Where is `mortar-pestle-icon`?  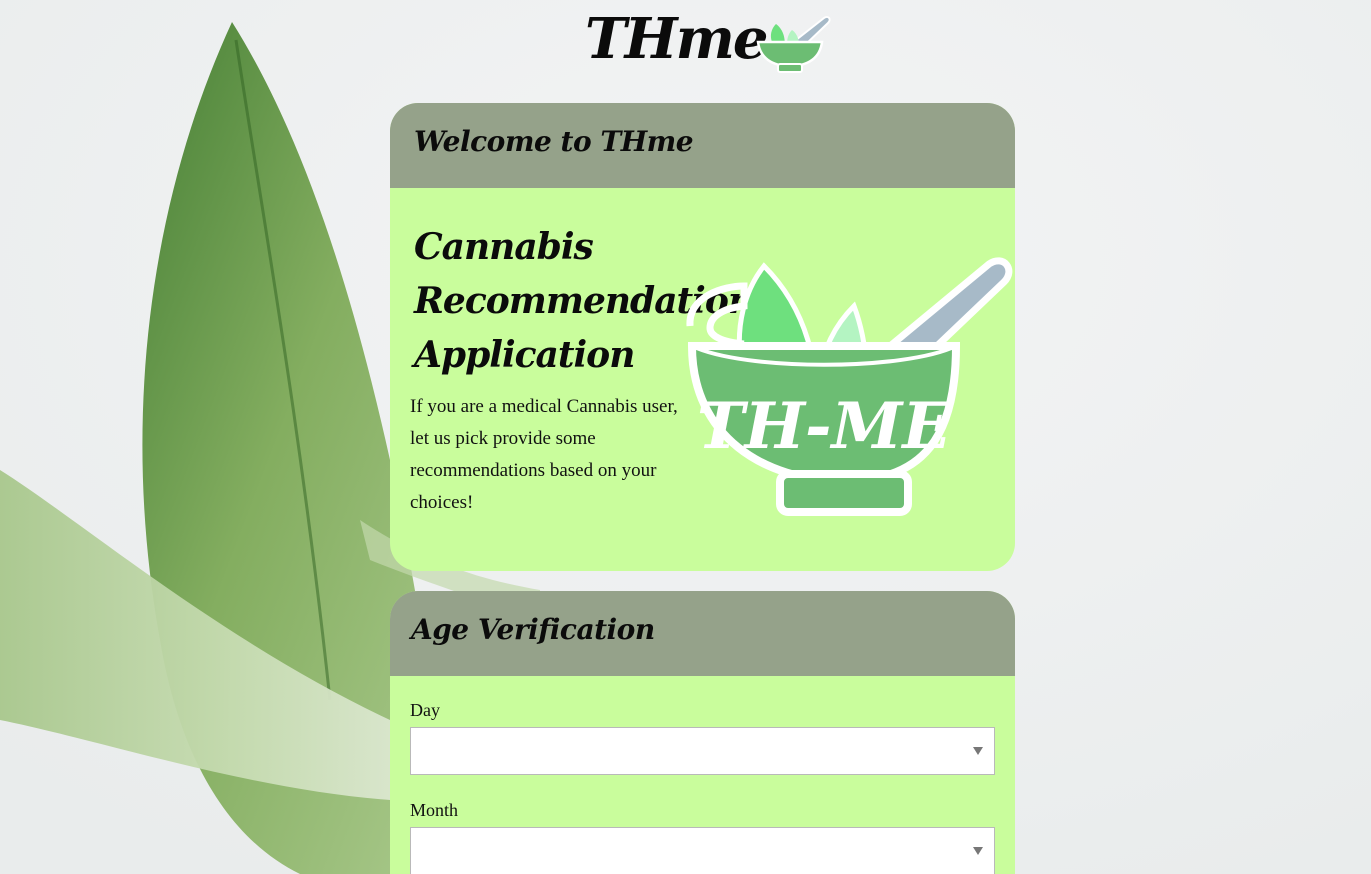 mortar-pestle-icon is located at coordinates (793, 44).